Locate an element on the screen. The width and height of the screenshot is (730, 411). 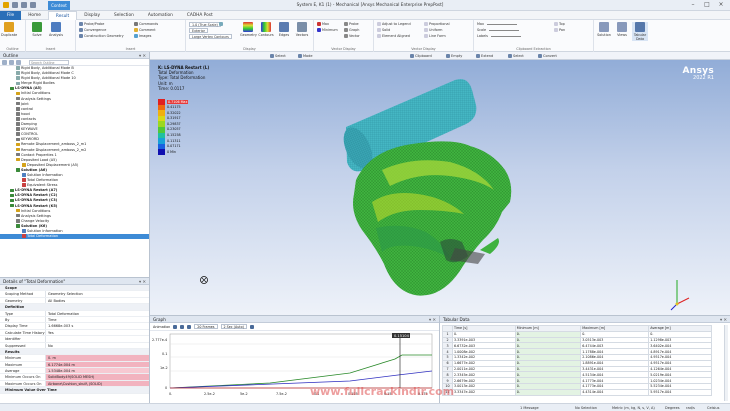
property-value: 1.6668e-003 s is located at coordinates (97, 325).